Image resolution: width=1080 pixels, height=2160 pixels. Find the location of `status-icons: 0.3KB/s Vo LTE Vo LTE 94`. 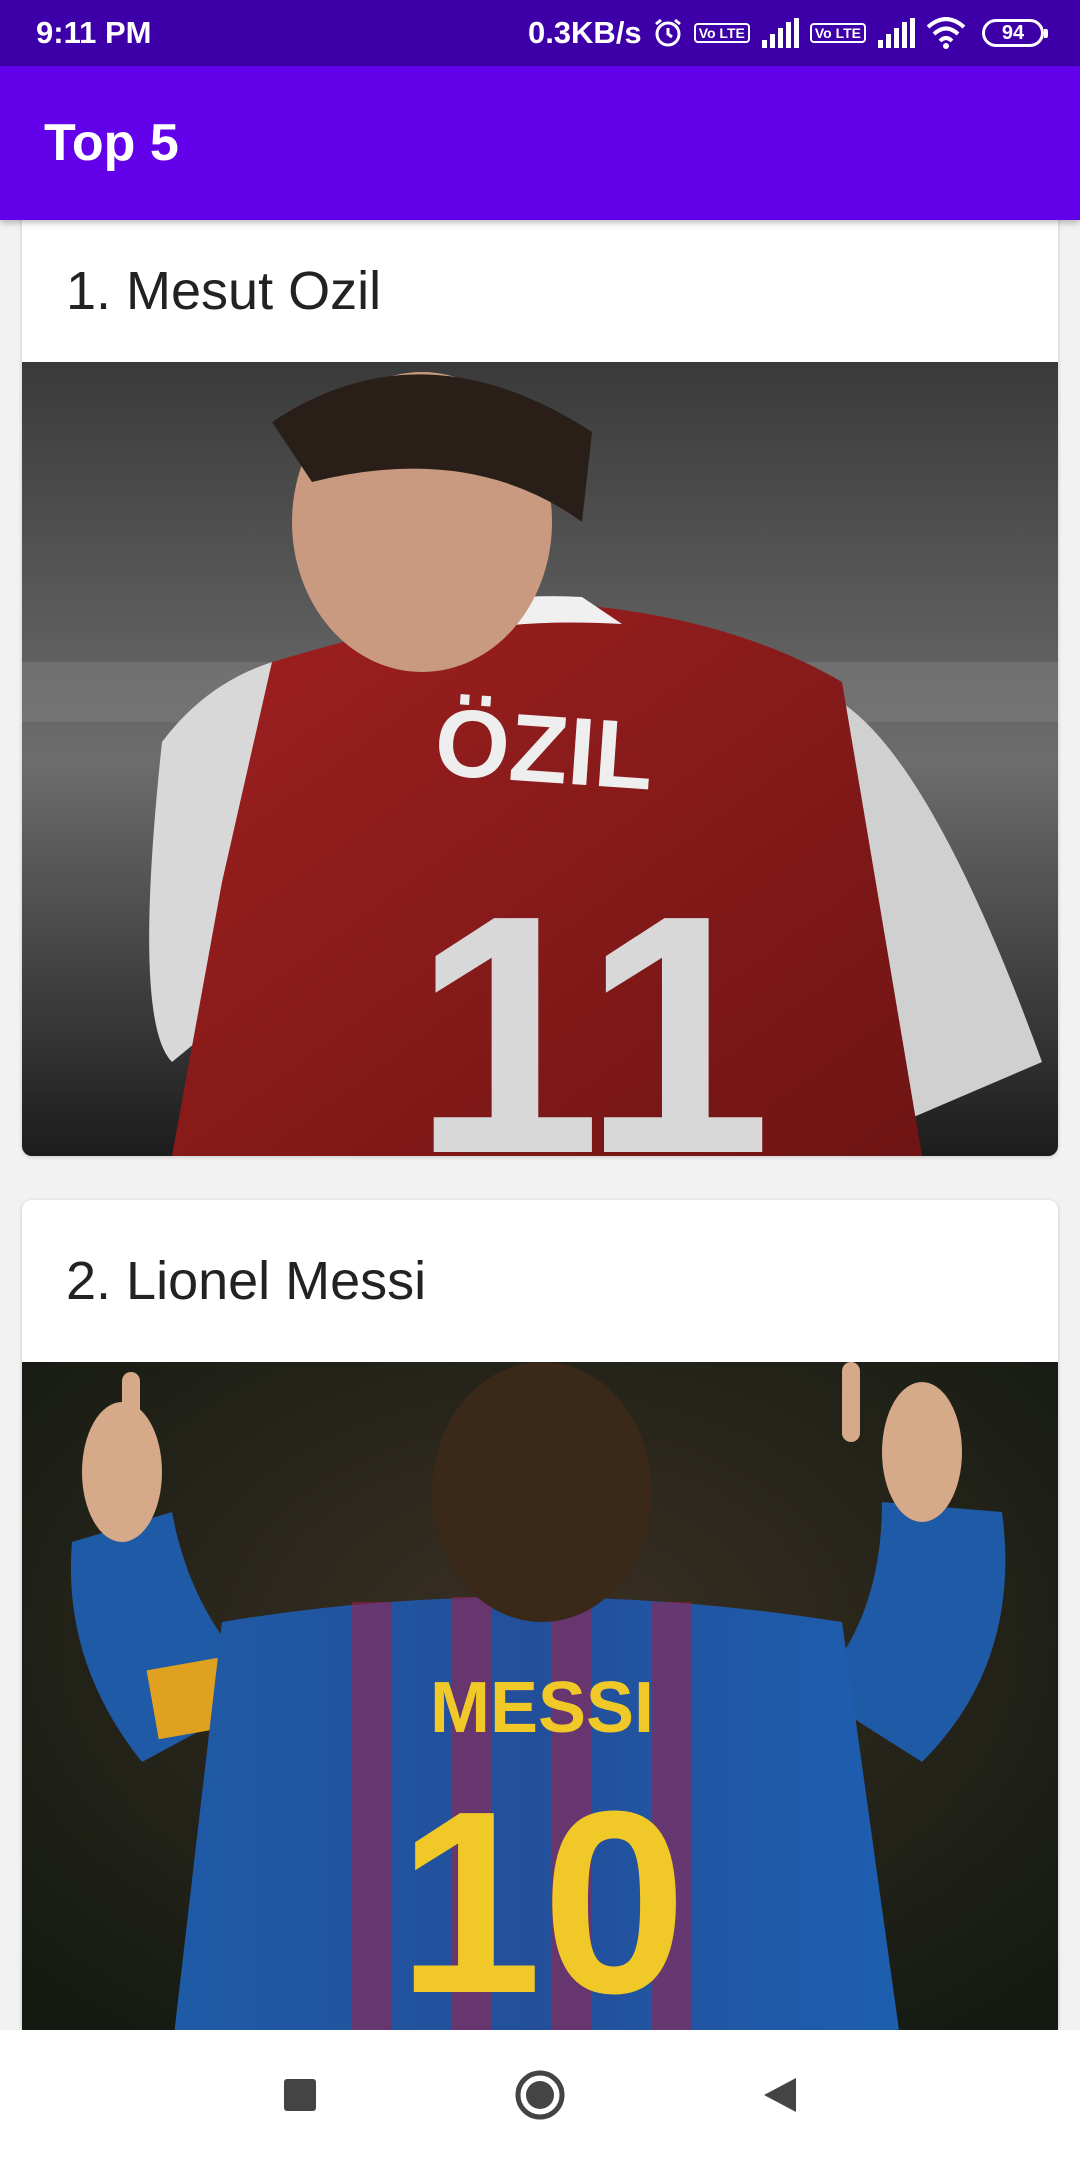

status-icons: 0.3KB/s Vo LTE Vo LTE 94 is located at coordinates (787, 33).